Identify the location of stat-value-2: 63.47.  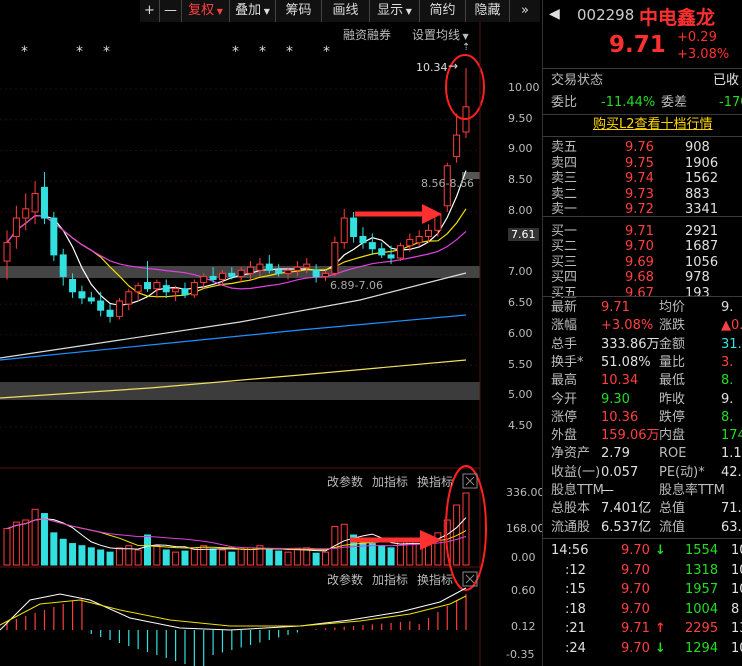
(731, 527).